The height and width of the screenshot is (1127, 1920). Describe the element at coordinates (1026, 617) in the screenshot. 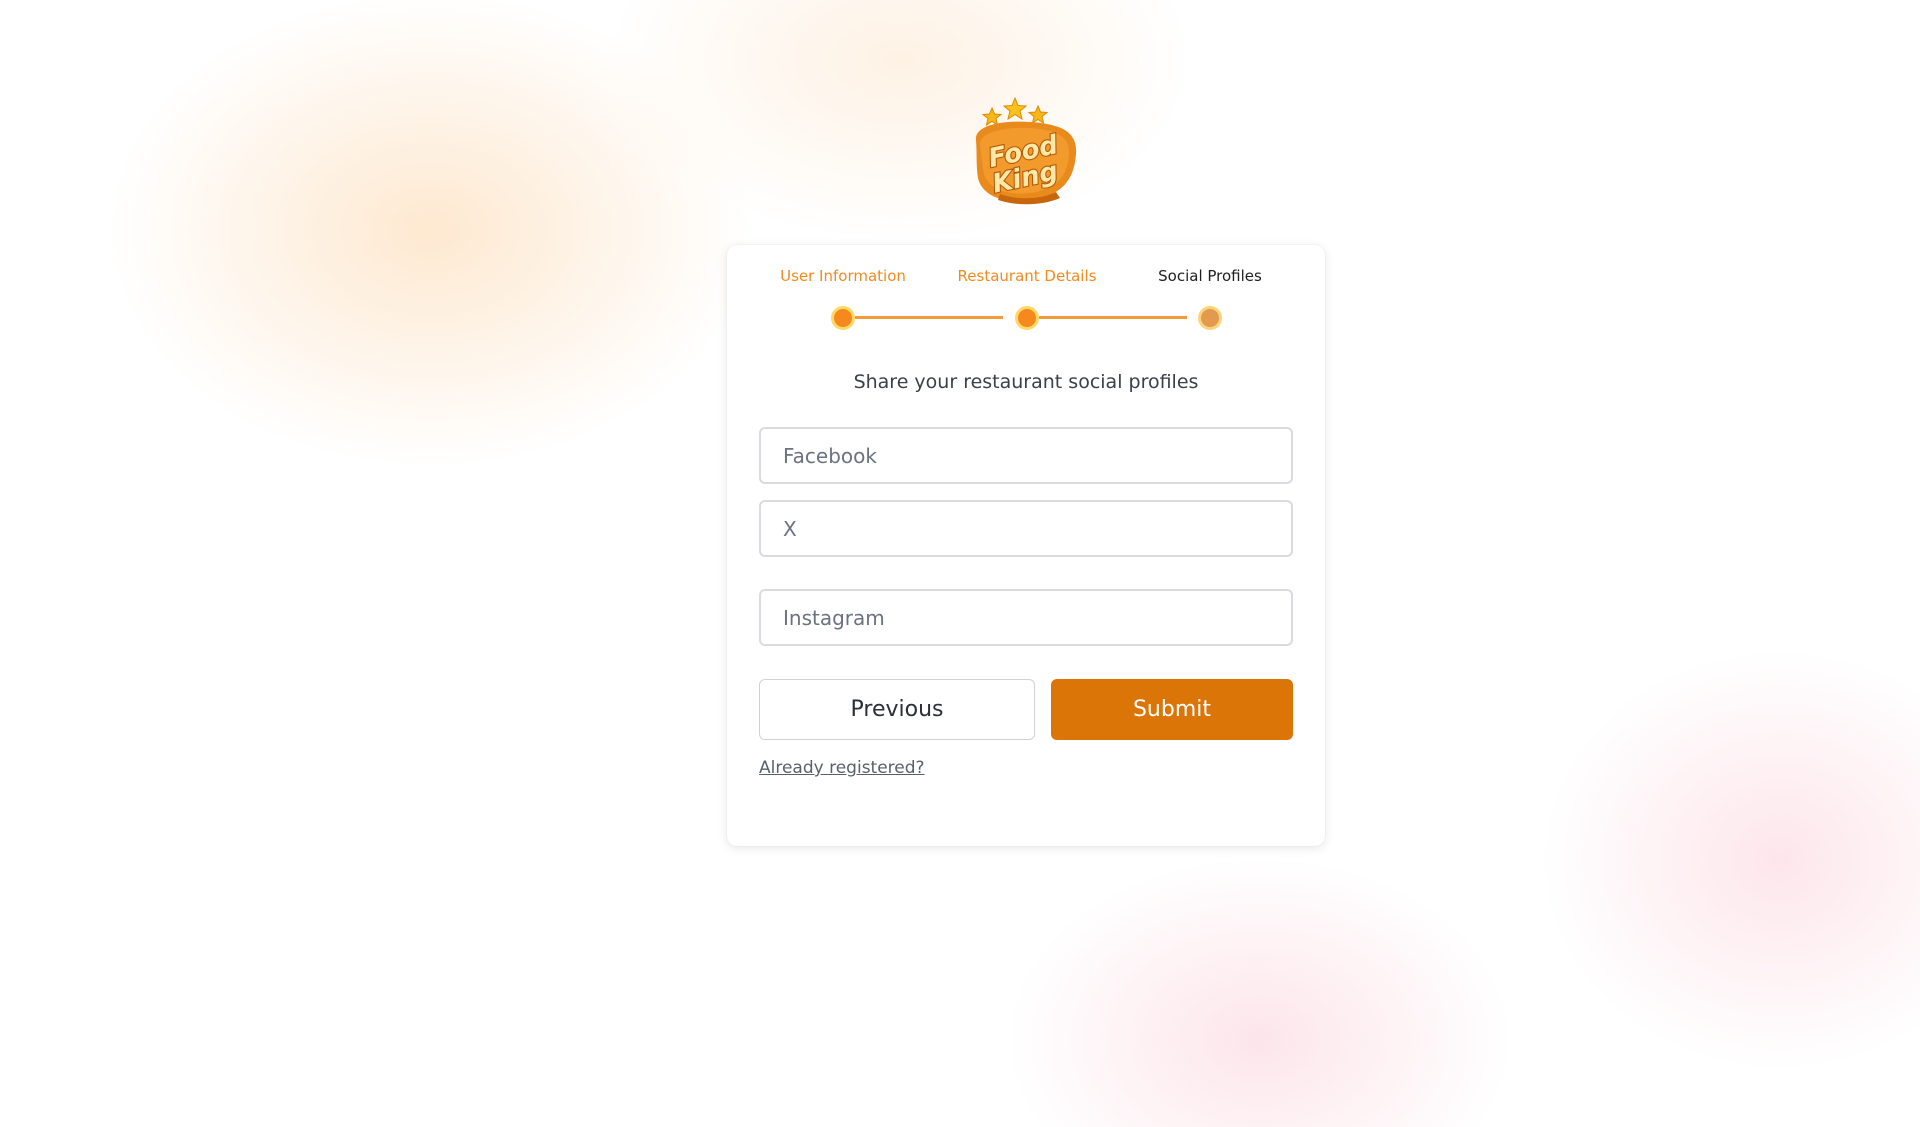

I see `instagram-input` at that location.